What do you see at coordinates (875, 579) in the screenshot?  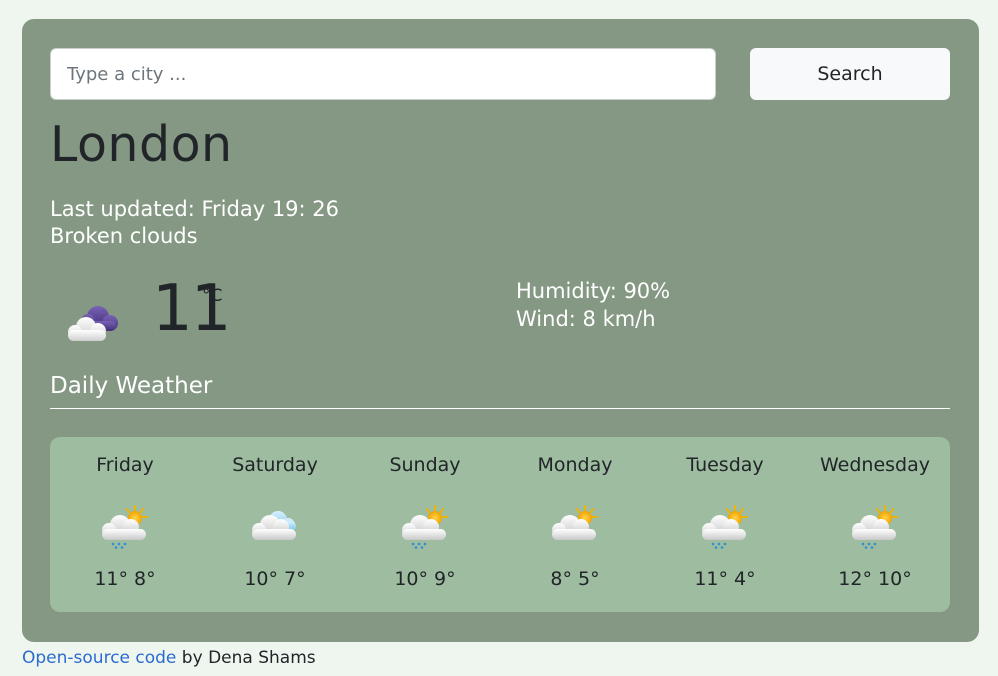 I see `day-temps: 12° 10°` at bounding box center [875, 579].